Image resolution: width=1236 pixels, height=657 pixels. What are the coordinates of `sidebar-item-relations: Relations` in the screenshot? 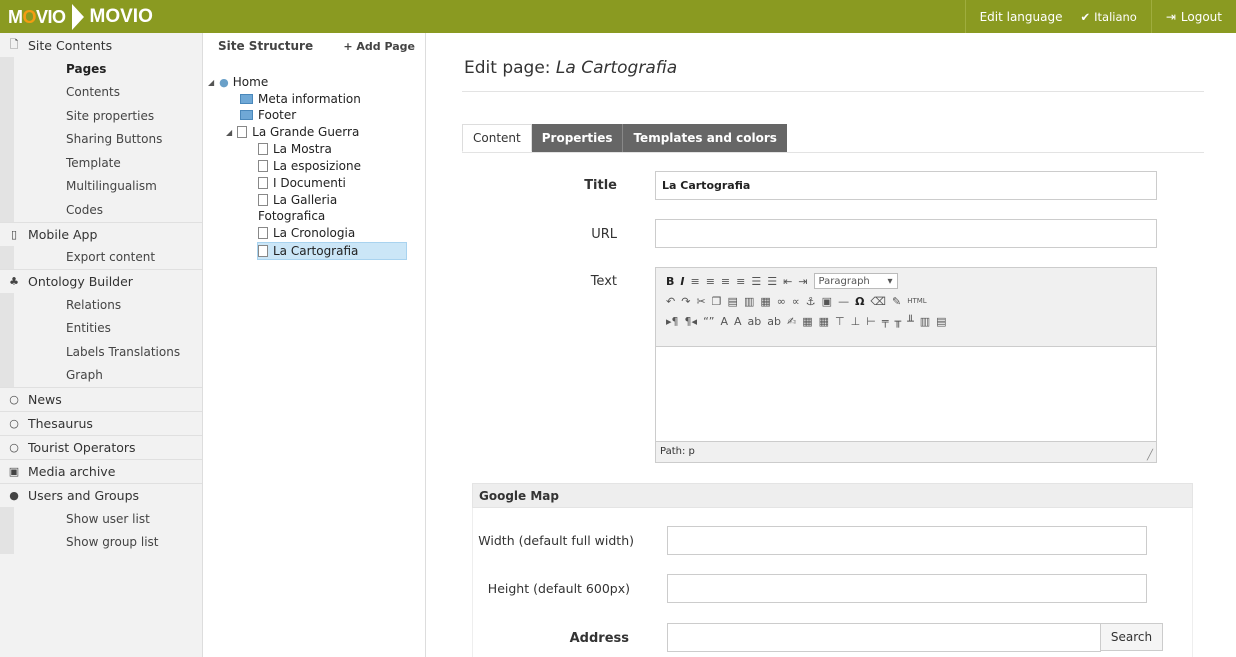 It's located at (101, 305).